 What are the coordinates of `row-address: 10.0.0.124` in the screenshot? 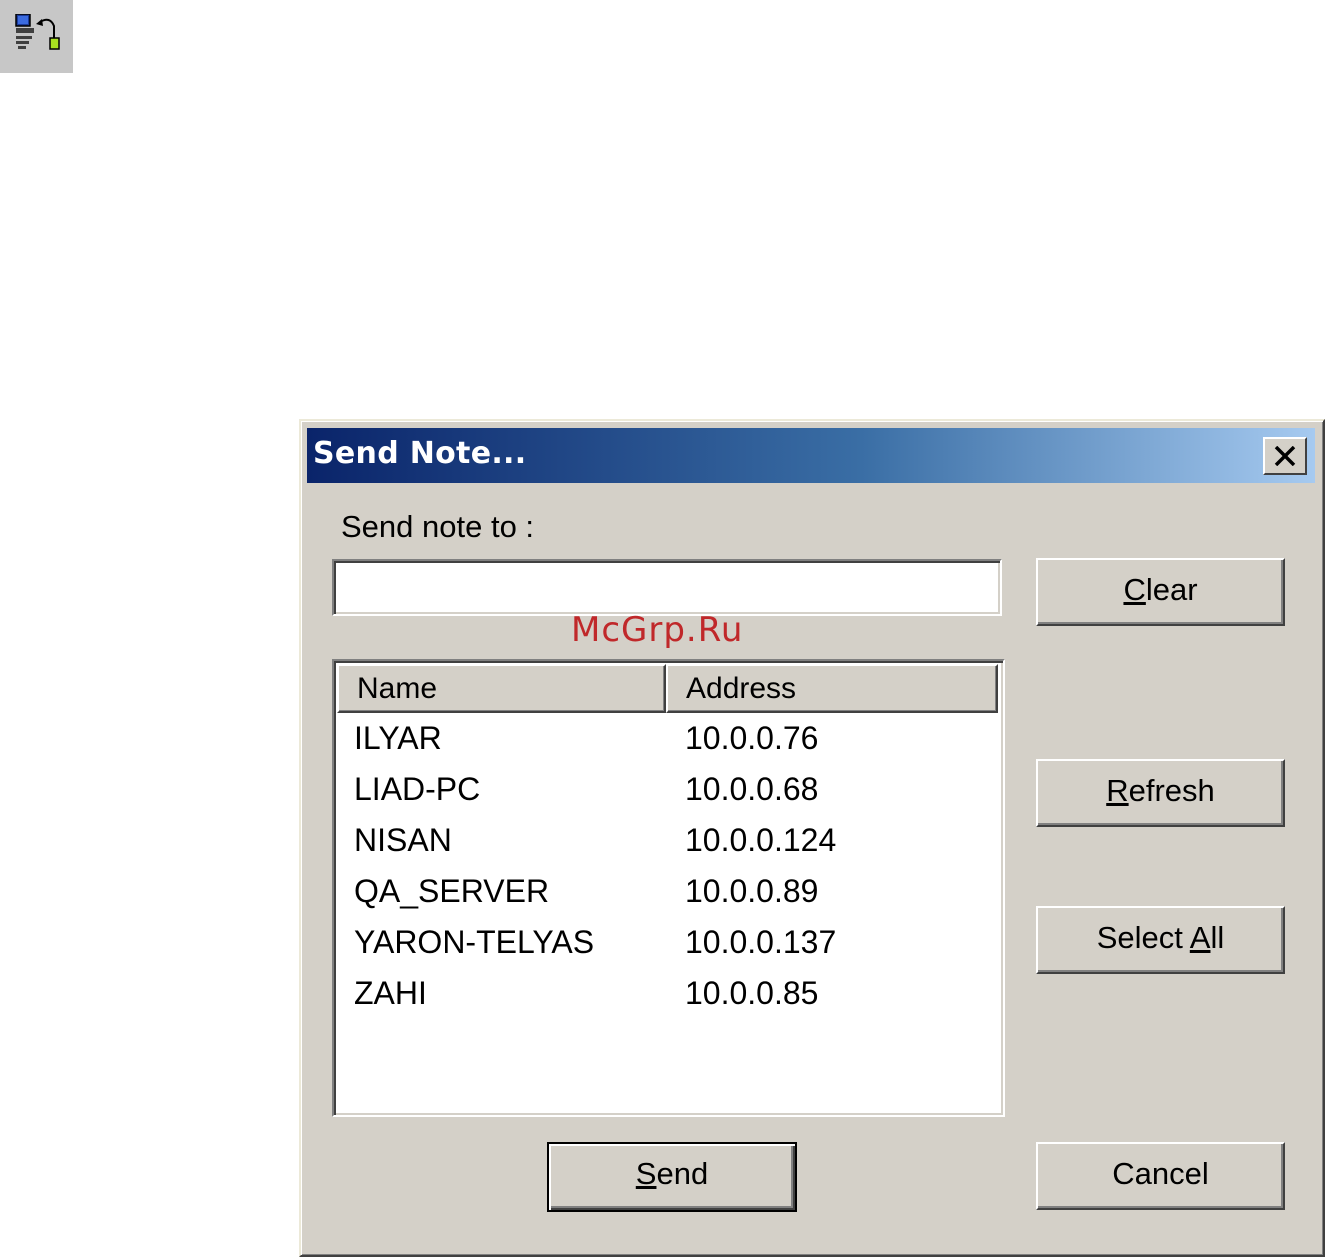 It's located at (761, 840).